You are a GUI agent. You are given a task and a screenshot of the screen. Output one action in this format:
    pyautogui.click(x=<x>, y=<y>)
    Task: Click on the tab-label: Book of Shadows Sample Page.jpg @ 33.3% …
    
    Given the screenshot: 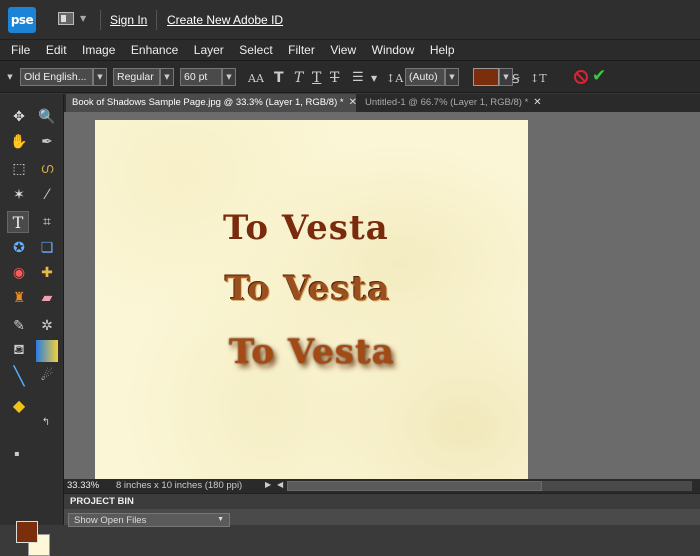 What is the action you would take?
    pyautogui.click(x=208, y=102)
    